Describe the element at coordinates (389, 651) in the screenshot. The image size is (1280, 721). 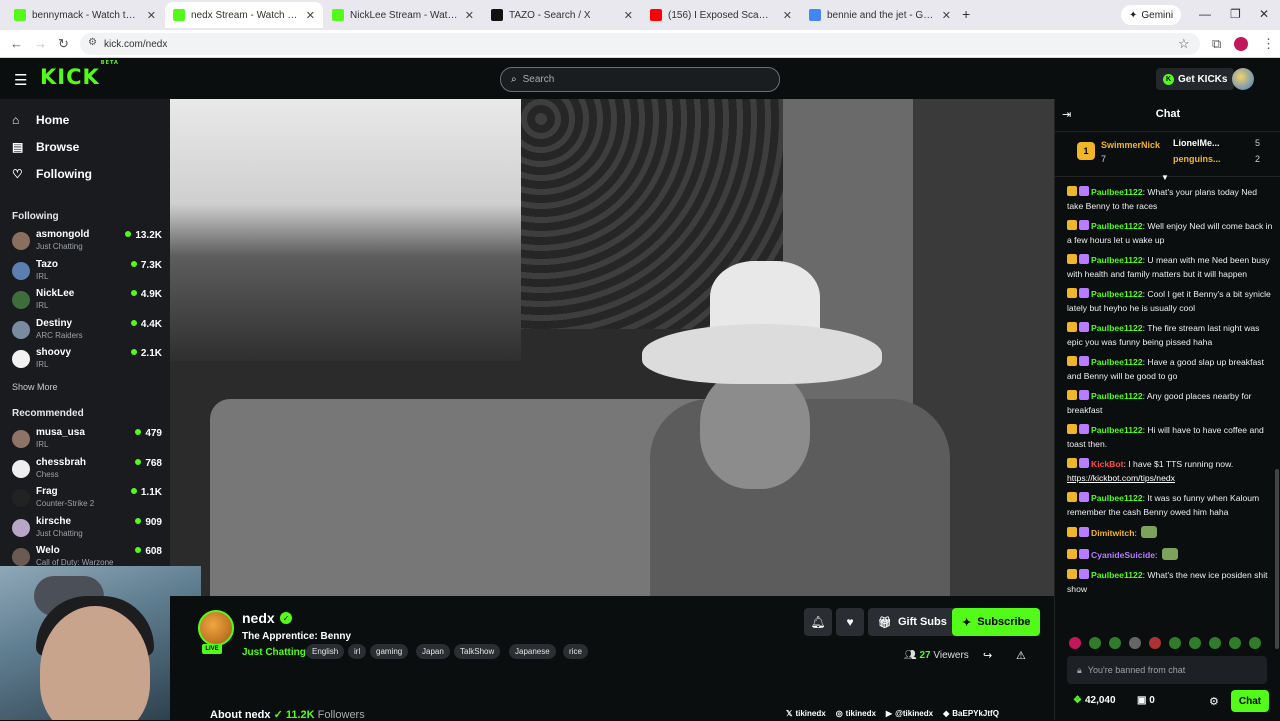
I see `stream-tag: gaming` at that location.